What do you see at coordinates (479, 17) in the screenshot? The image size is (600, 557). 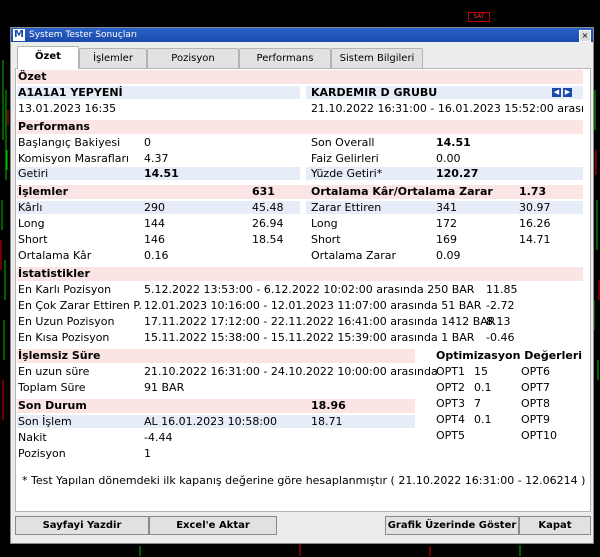 I see `sat-signal-badge: SAT` at bounding box center [479, 17].